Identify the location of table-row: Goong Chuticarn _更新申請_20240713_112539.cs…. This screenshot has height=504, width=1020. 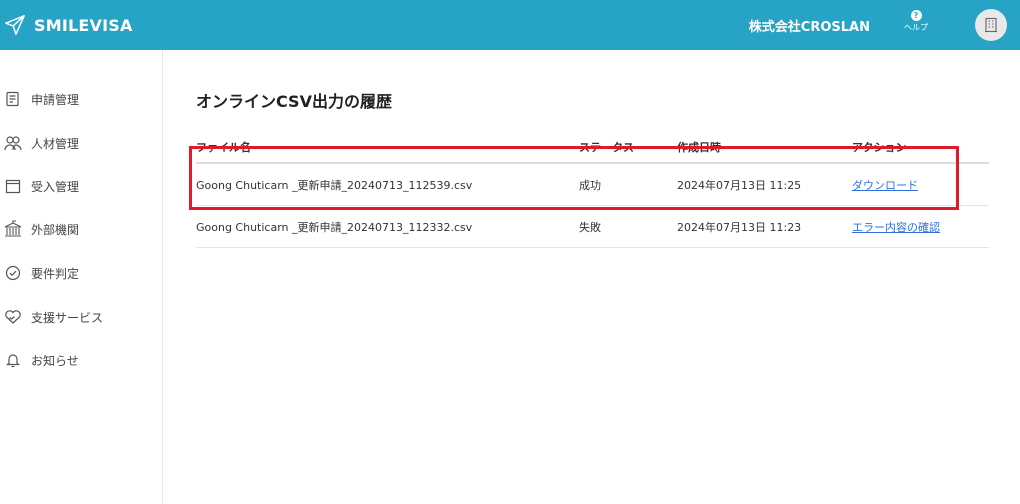
(592, 185).